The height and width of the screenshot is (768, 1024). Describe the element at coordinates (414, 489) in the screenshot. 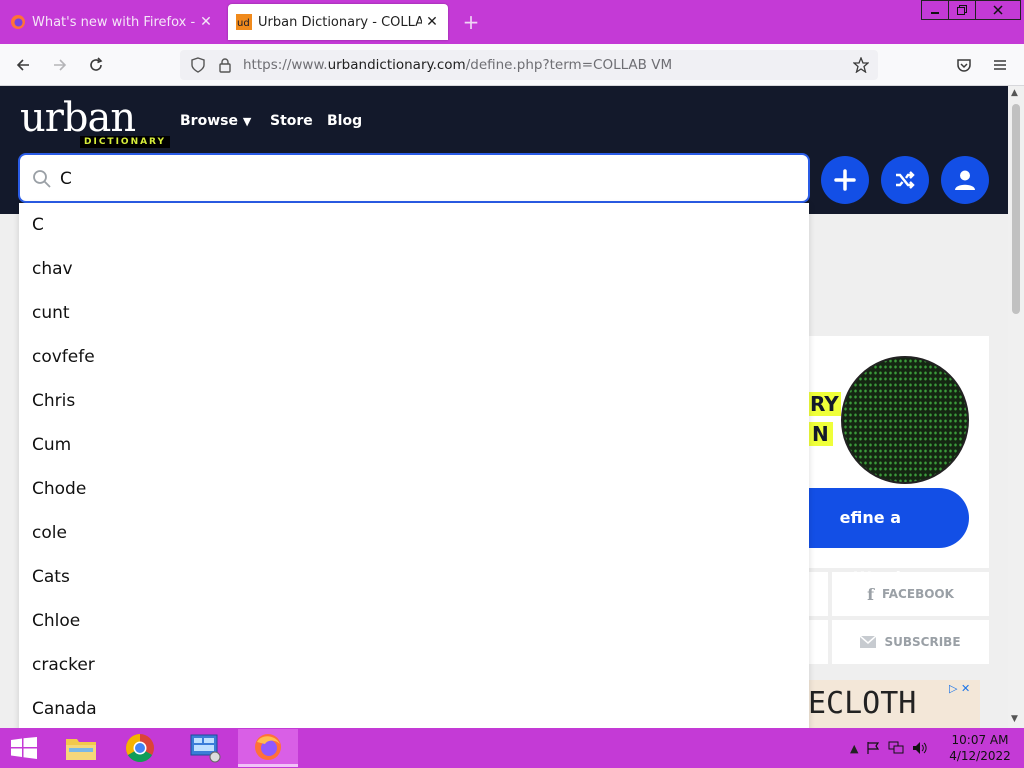

I see `suggestion-item: Chode` at that location.